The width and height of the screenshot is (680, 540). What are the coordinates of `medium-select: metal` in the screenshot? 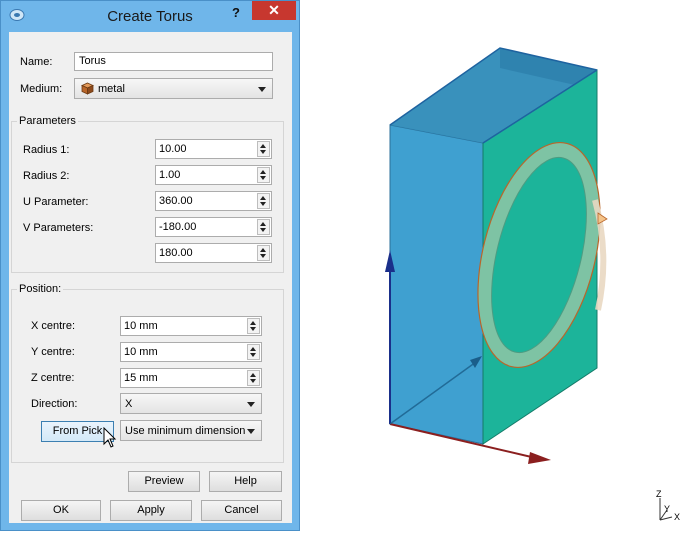 It's located at (173, 88).